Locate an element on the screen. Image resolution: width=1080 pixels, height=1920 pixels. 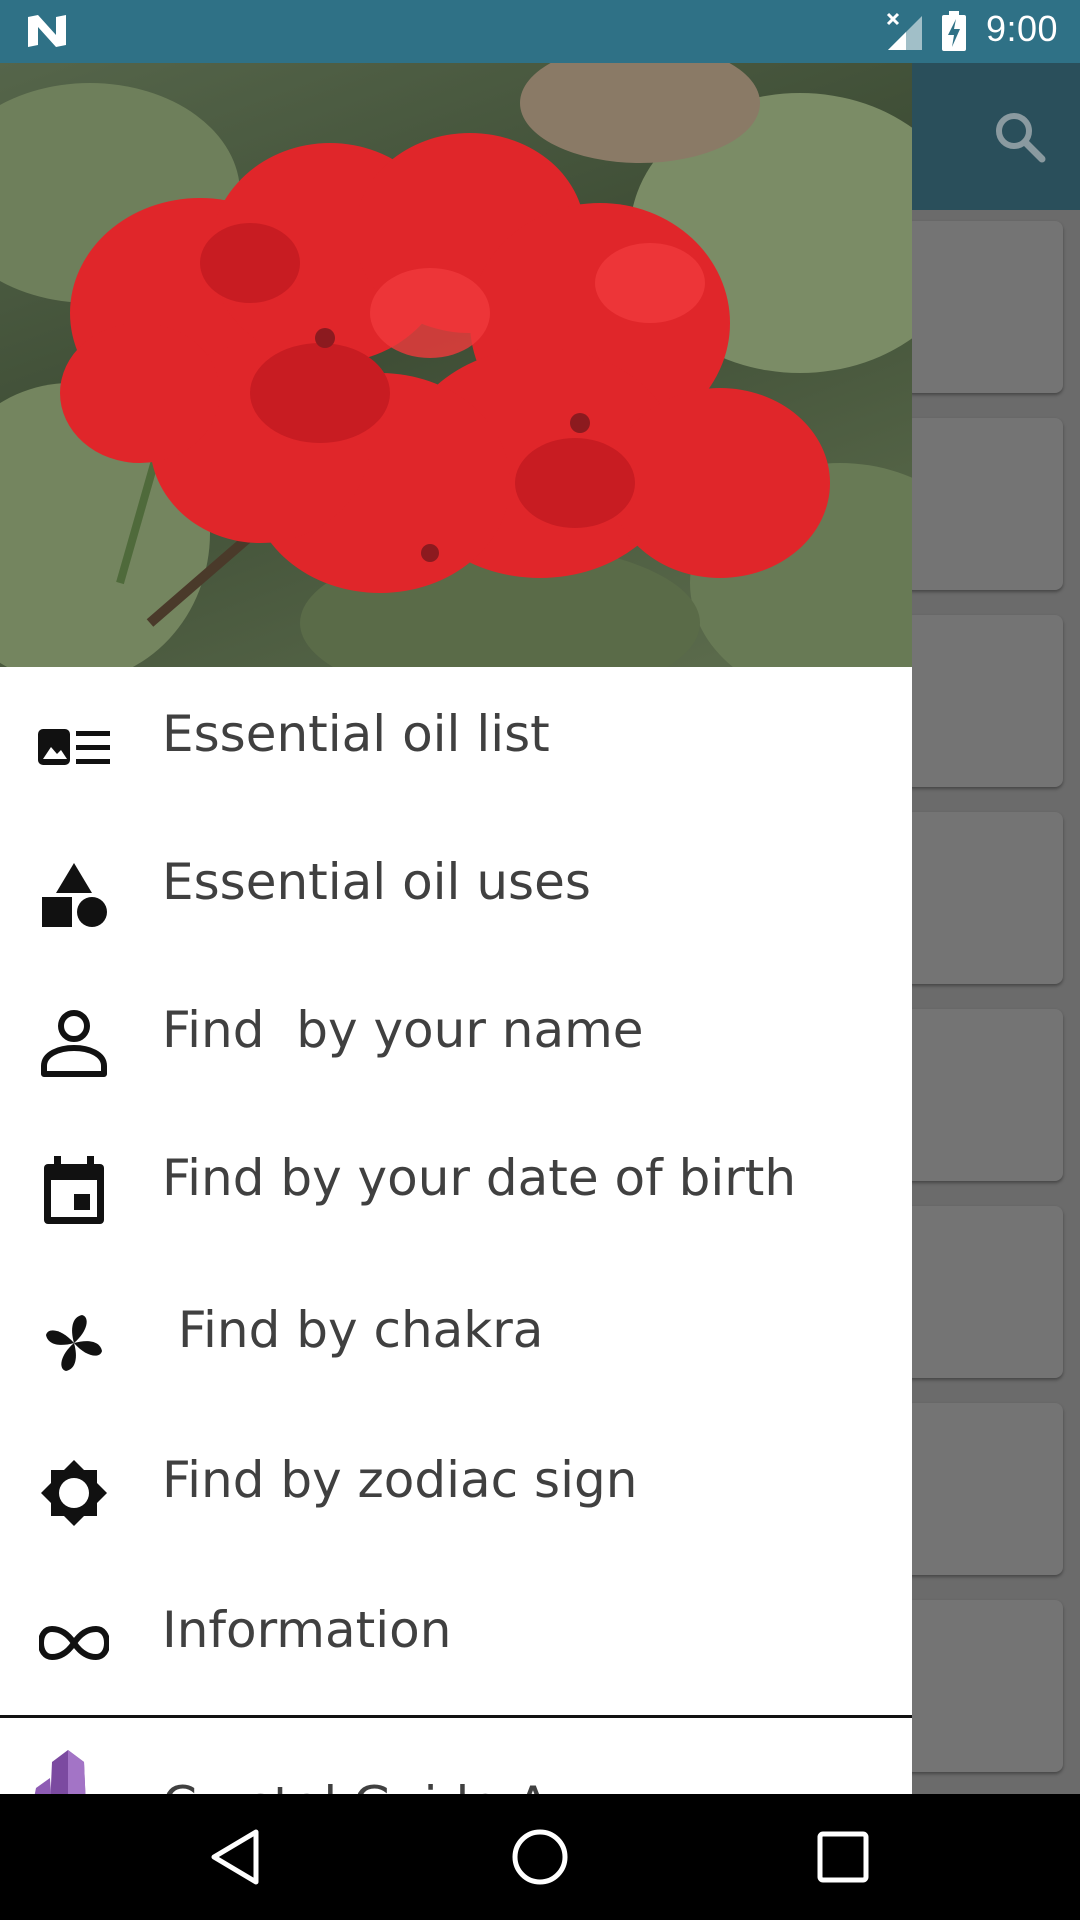
menu-item-essential-oil-uses: Essential oil uses is located at coordinates (456, 889).